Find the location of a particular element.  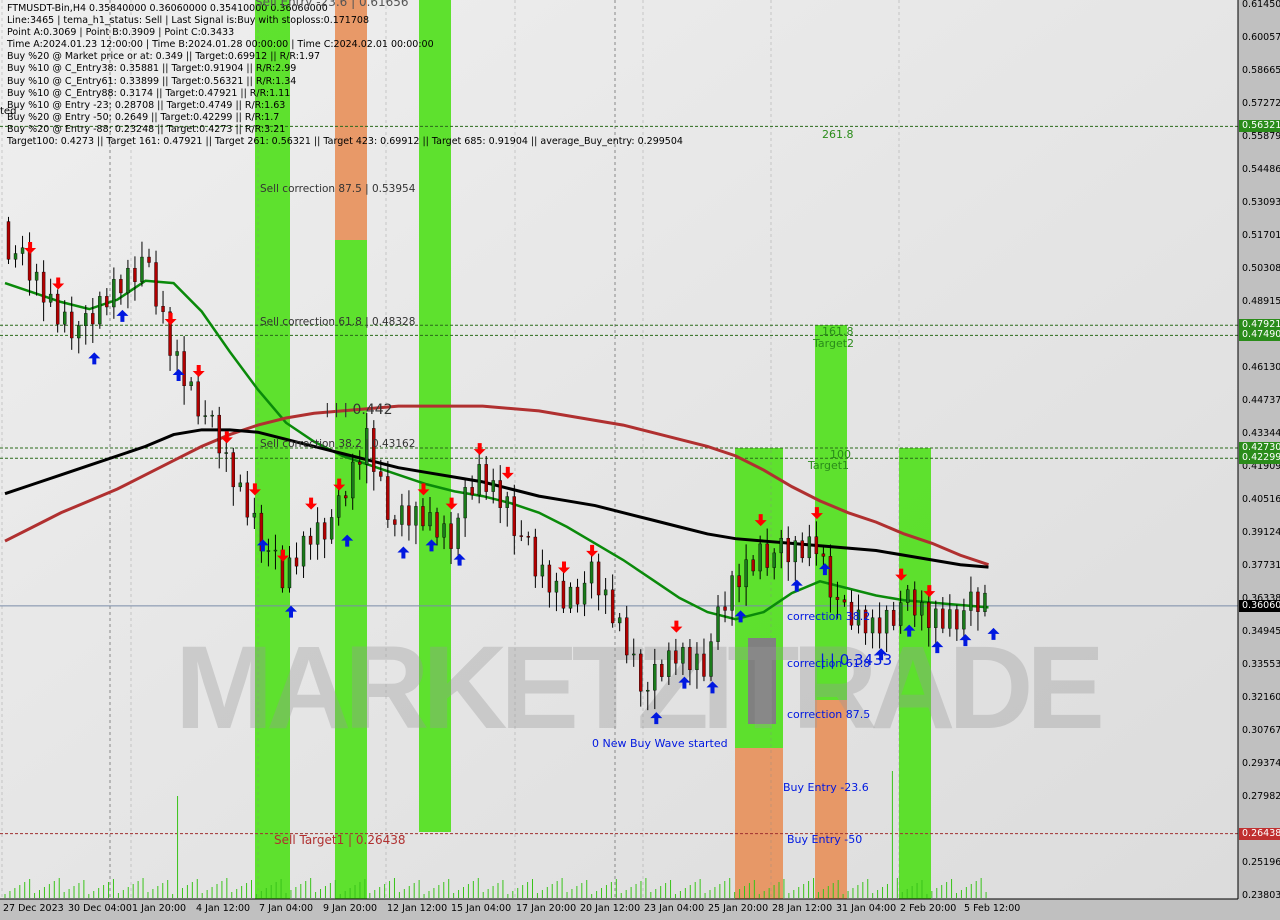

correction-875-label: correction 87.5 is located at coordinates (829, 714).